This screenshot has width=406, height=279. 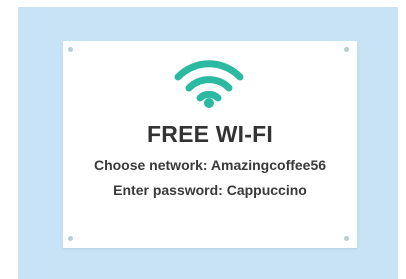 What do you see at coordinates (210, 134) in the screenshot?
I see `sign-title: FREE WI-FI` at bounding box center [210, 134].